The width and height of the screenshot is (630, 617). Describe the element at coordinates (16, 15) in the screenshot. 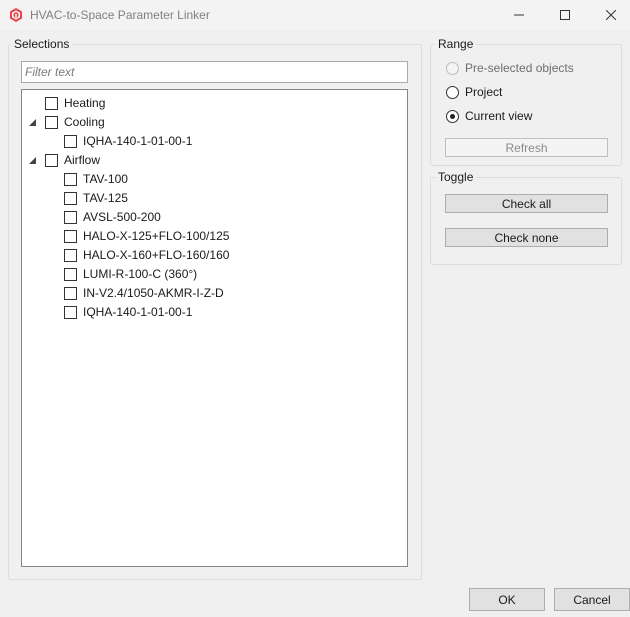

I see `app-logo-icon` at that location.